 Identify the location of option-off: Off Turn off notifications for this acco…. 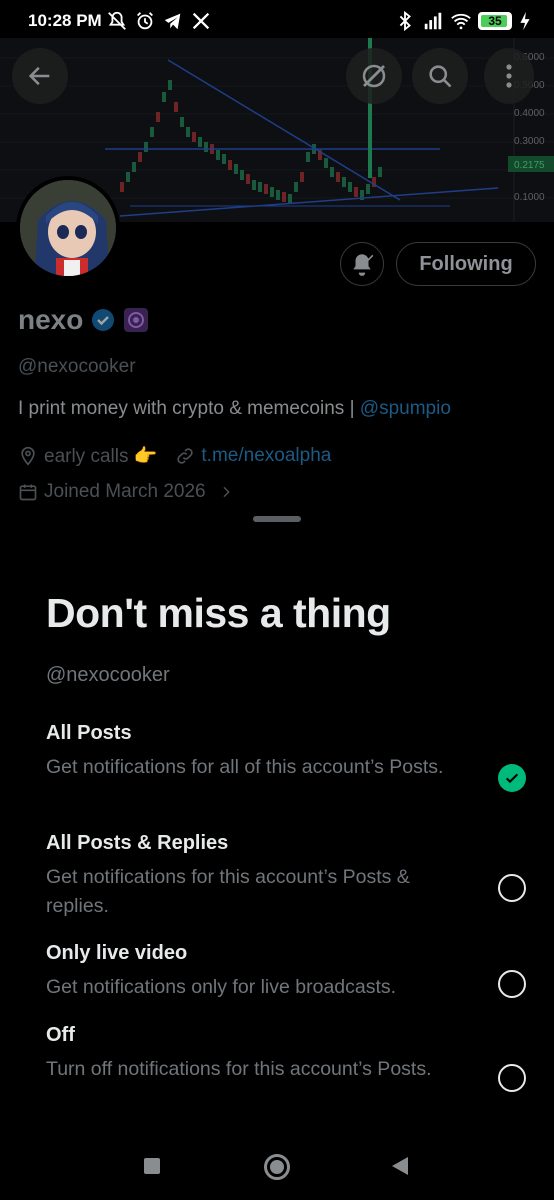
(286, 1054).